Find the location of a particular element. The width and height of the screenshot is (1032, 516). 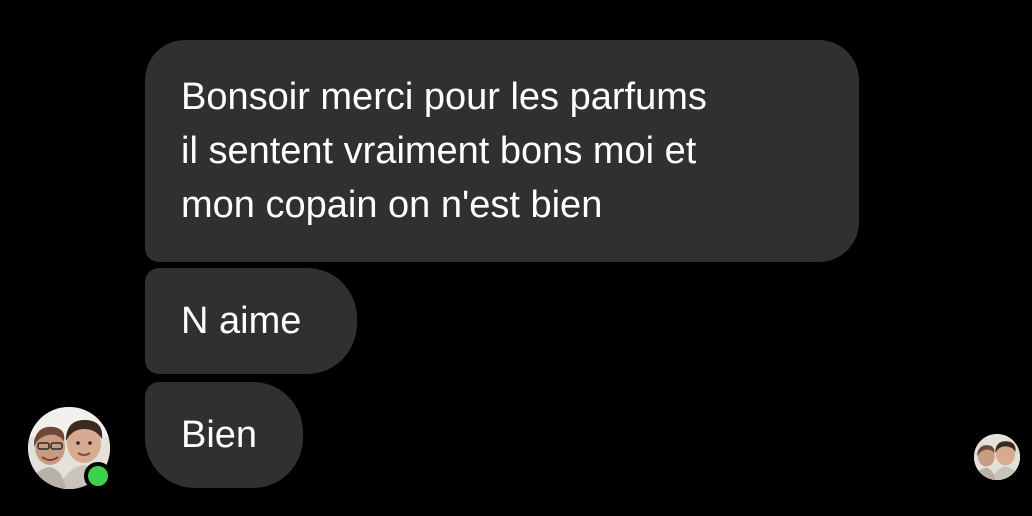

seen-receipt-avatar-icon is located at coordinates (997, 457).